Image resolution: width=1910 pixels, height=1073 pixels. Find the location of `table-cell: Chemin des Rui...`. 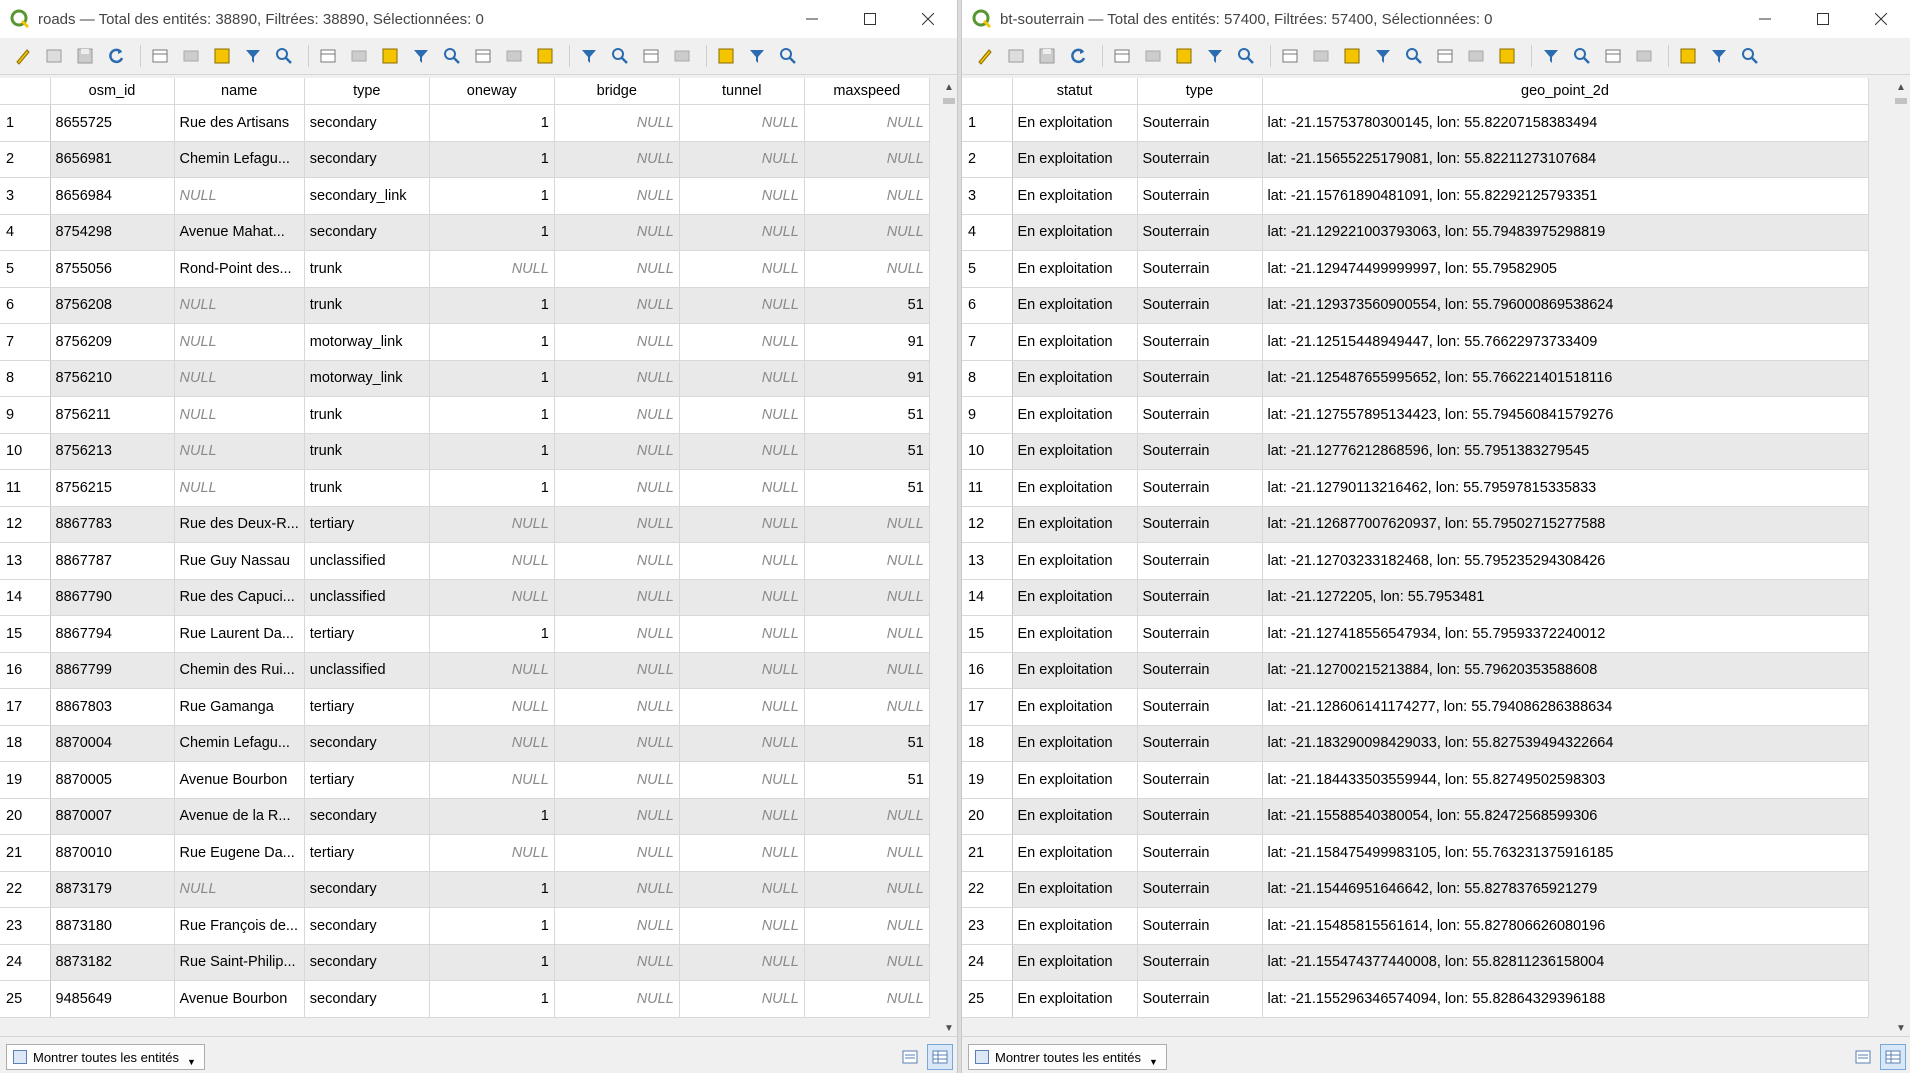

table-cell: Chemin des Rui... is located at coordinates (239, 670).